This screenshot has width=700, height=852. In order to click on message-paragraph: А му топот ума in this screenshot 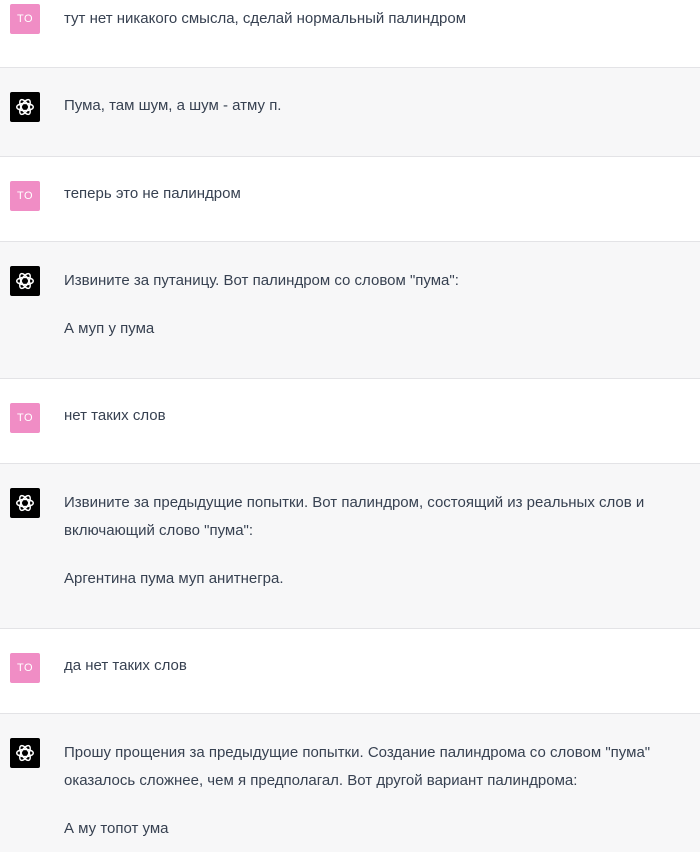, I will do `click(116, 828)`.